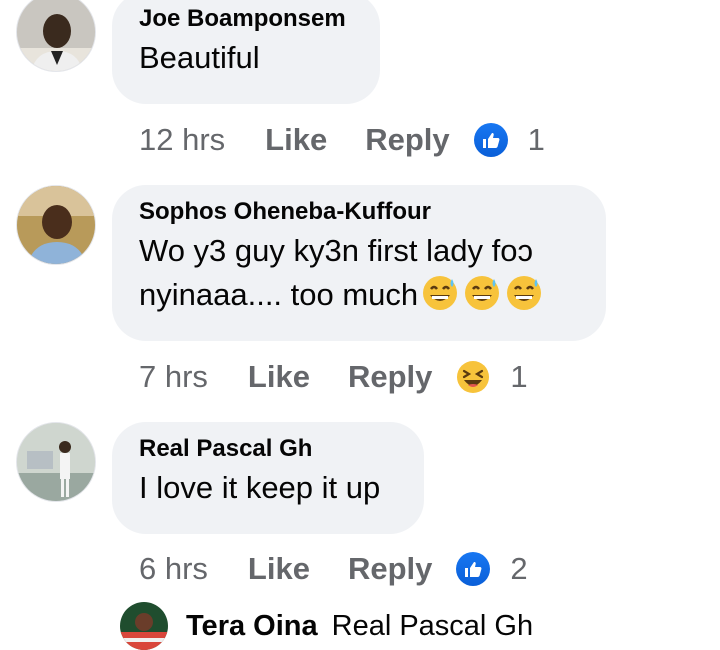  What do you see at coordinates (473, 377) in the screenshot?
I see `haha-icon` at bounding box center [473, 377].